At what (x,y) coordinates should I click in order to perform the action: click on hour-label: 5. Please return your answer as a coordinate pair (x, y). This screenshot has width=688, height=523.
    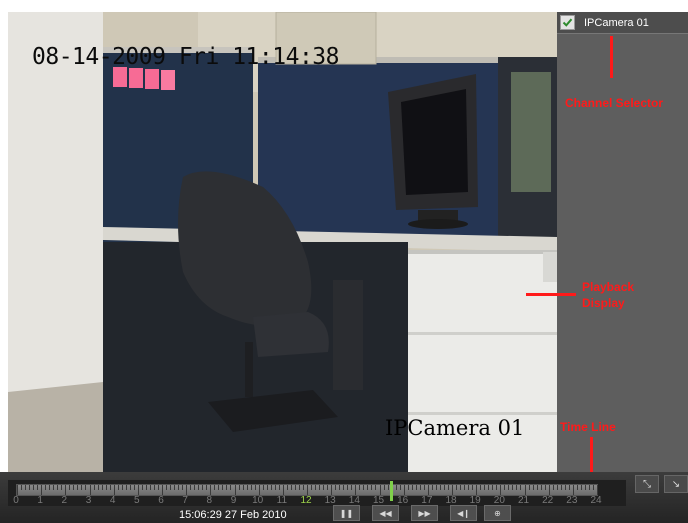
    Looking at the image, I should click on (137, 500).